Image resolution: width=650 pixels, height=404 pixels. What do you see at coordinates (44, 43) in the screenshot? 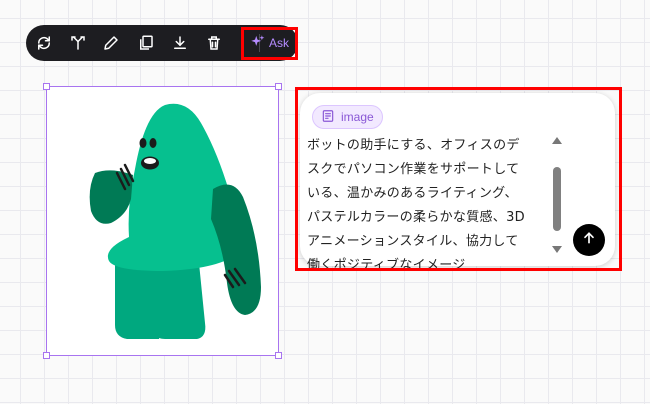
I see `refresh-icon` at bounding box center [44, 43].